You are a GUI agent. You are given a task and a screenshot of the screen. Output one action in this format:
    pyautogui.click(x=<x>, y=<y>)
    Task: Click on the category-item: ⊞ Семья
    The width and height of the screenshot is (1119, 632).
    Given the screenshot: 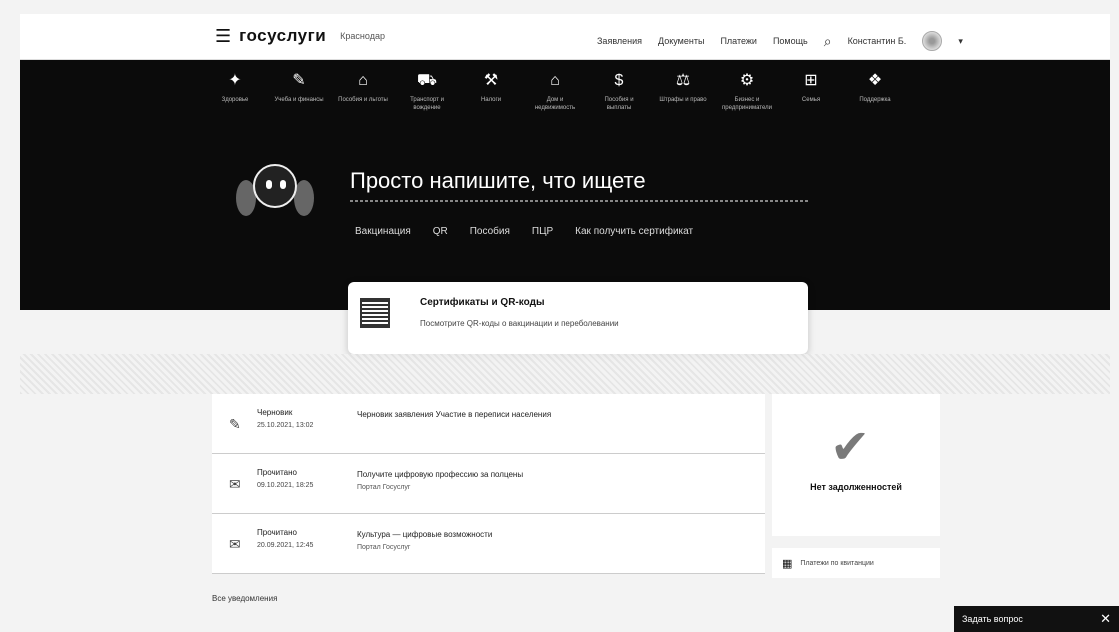 What is the action you would take?
    pyautogui.click(x=811, y=92)
    